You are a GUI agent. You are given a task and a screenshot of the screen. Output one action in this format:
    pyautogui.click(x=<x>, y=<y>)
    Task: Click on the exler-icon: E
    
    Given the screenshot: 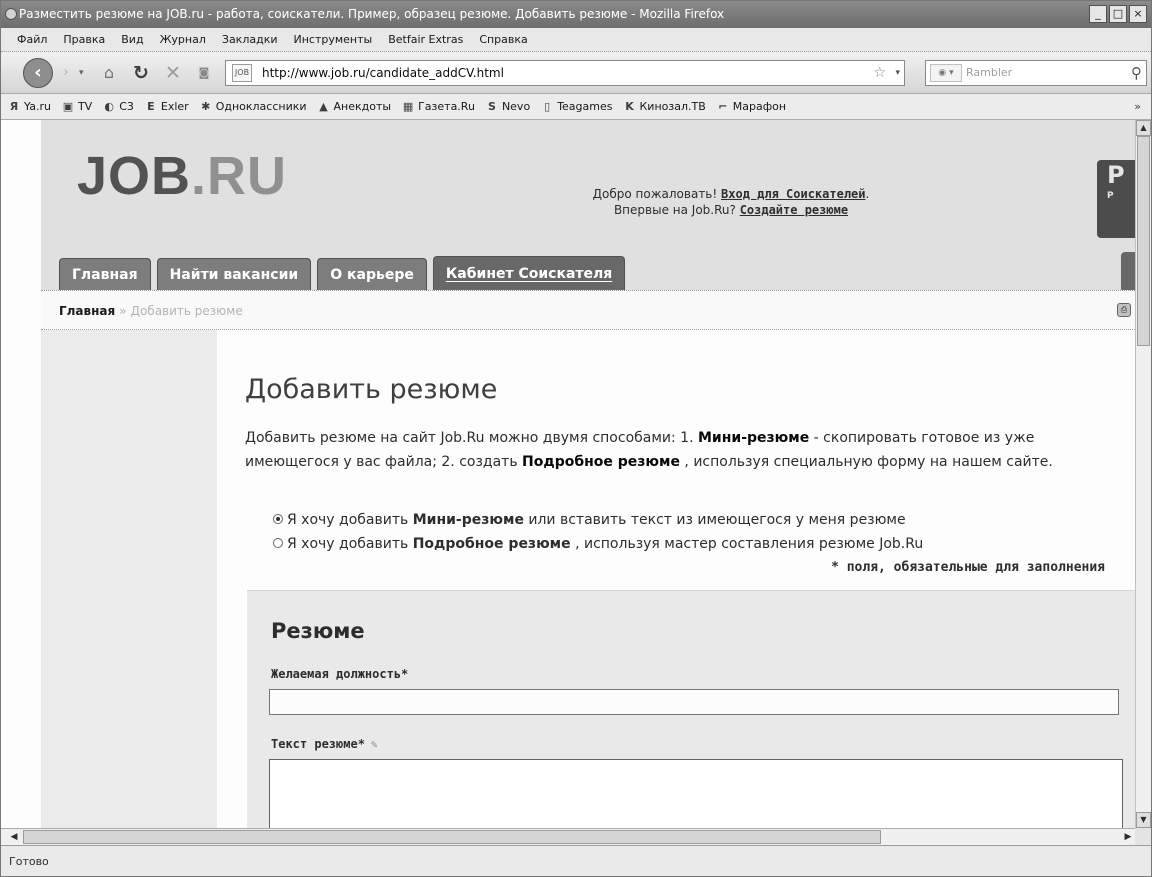 What is the action you would take?
    pyautogui.click(x=151, y=106)
    